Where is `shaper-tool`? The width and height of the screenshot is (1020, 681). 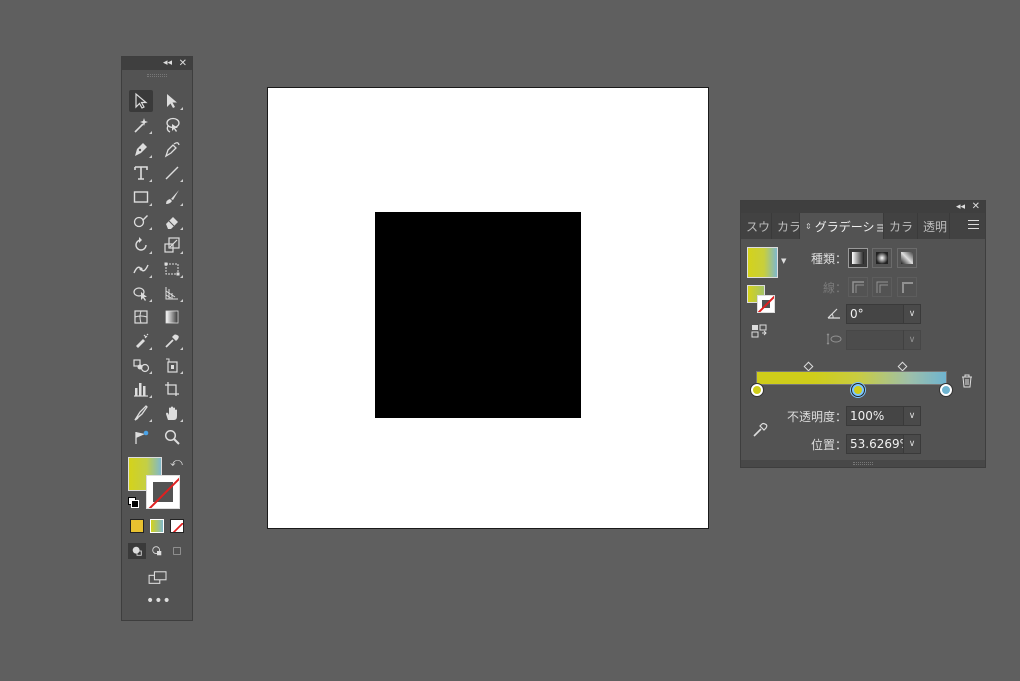
shaper-tool is located at coordinates (141, 221).